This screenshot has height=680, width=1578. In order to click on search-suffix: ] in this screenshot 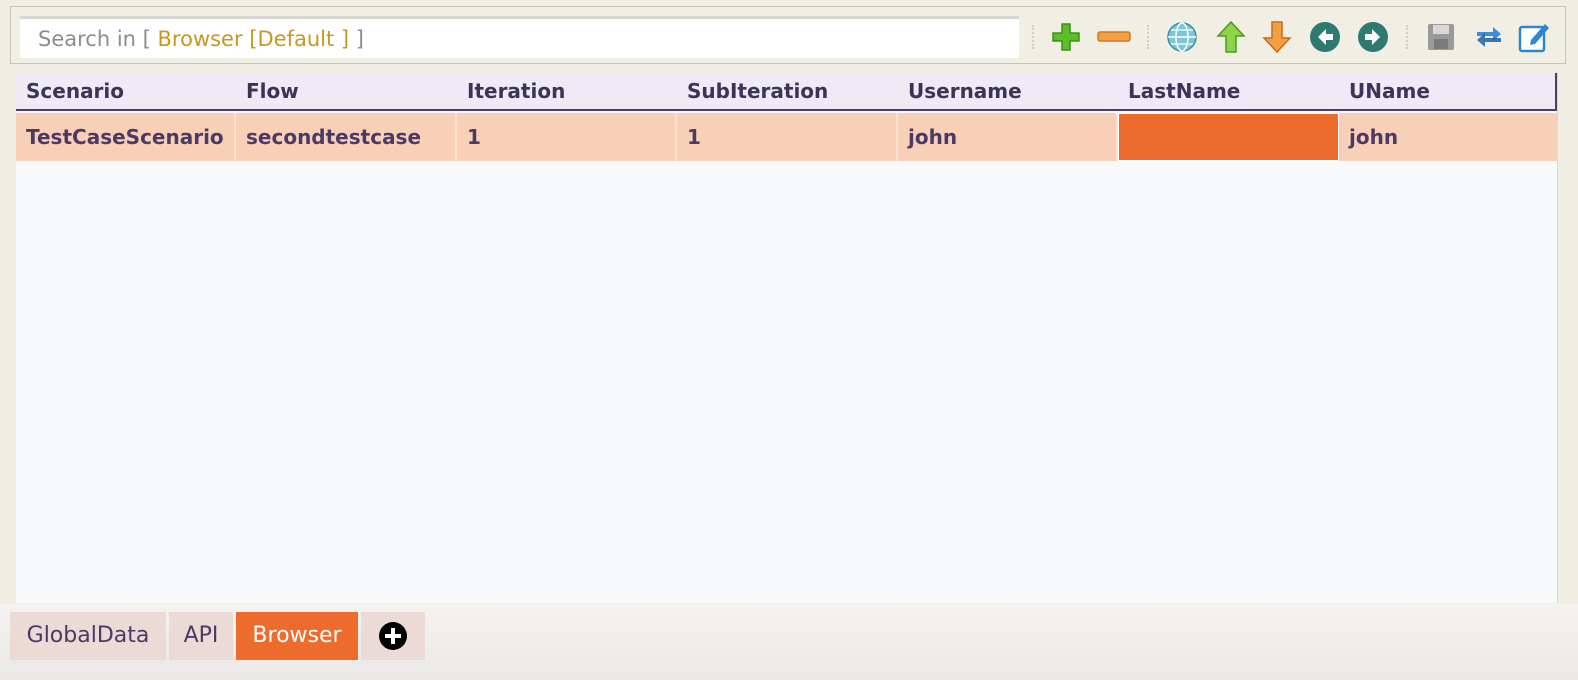, I will do `click(356, 38)`.